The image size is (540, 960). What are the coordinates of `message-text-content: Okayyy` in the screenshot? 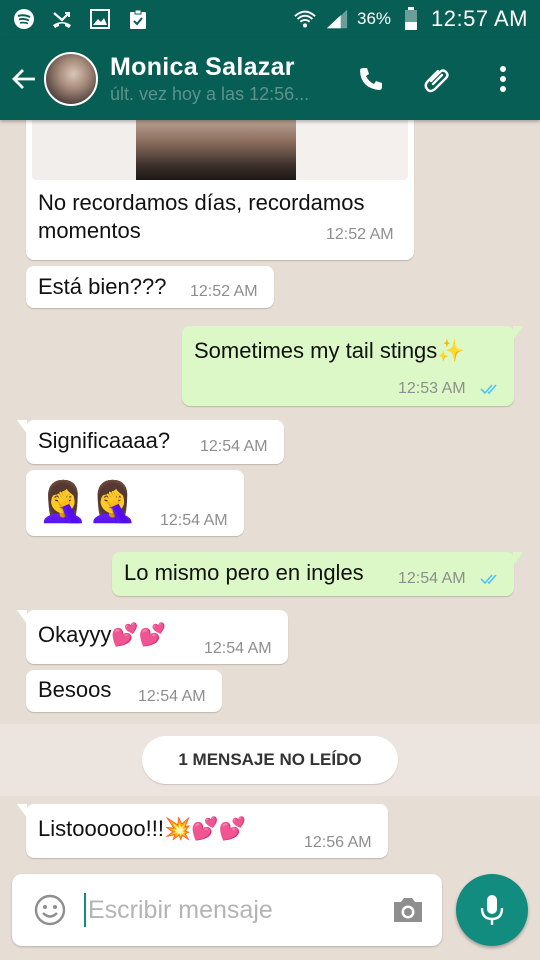 It's located at (75, 634).